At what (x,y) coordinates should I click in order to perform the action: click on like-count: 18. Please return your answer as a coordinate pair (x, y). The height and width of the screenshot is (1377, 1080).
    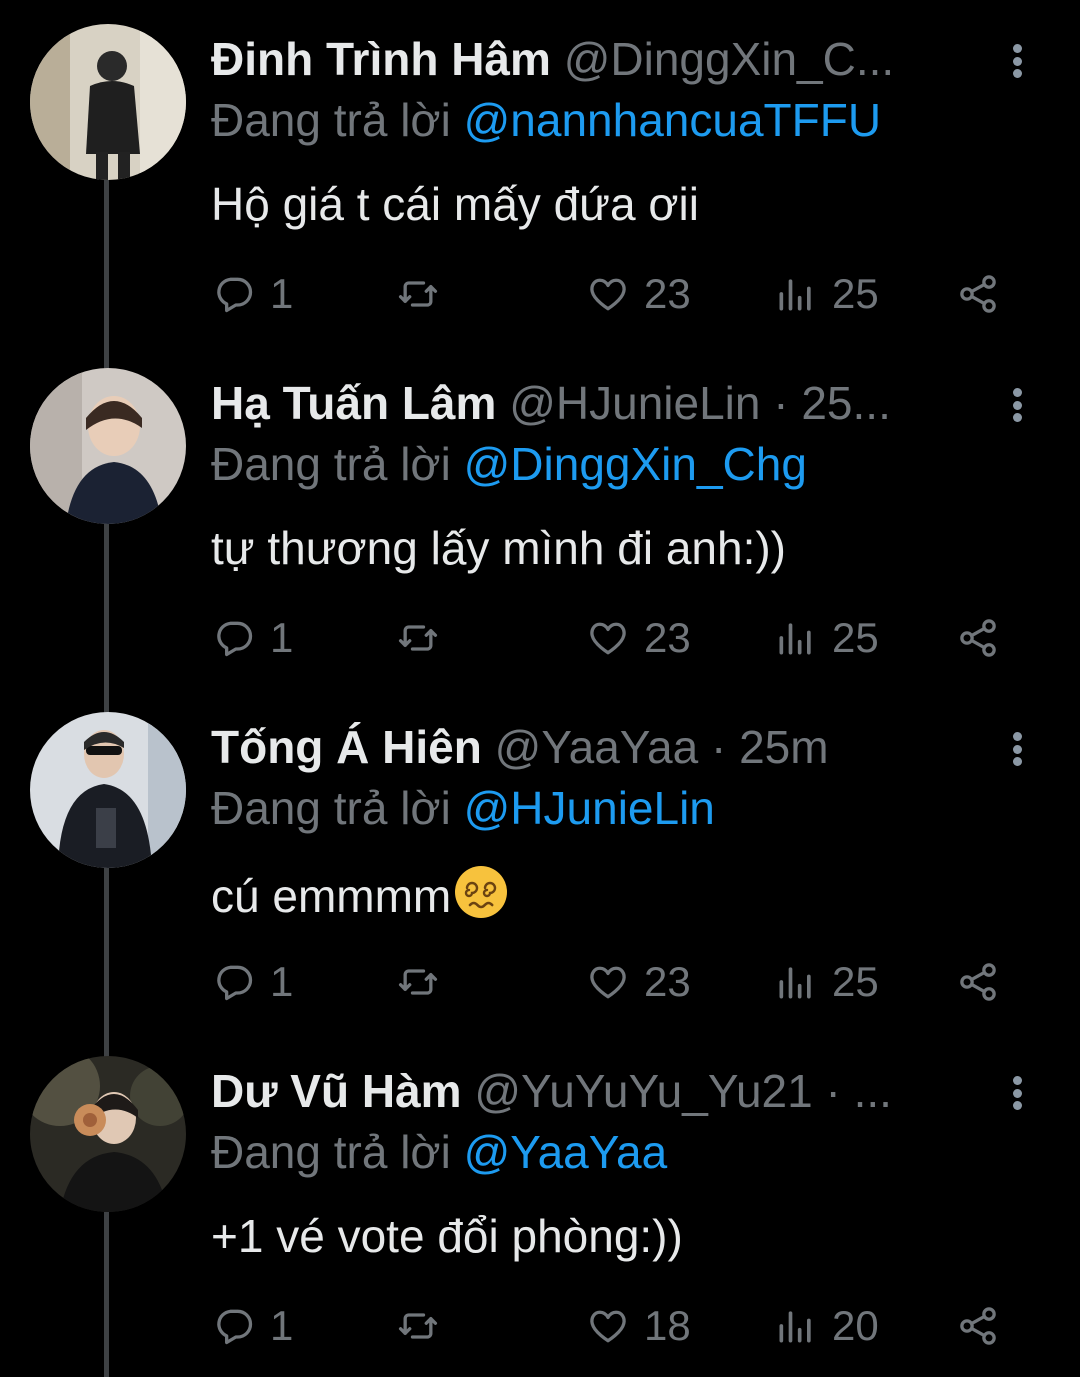
    Looking at the image, I should click on (667, 1325).